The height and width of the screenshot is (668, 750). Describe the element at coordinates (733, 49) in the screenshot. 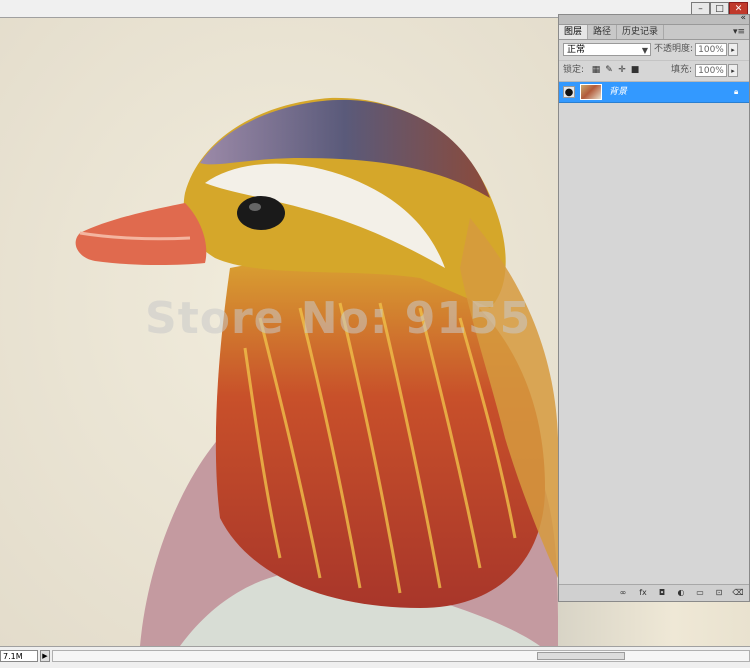

I see `opacity-stepper: ▸` at that location.